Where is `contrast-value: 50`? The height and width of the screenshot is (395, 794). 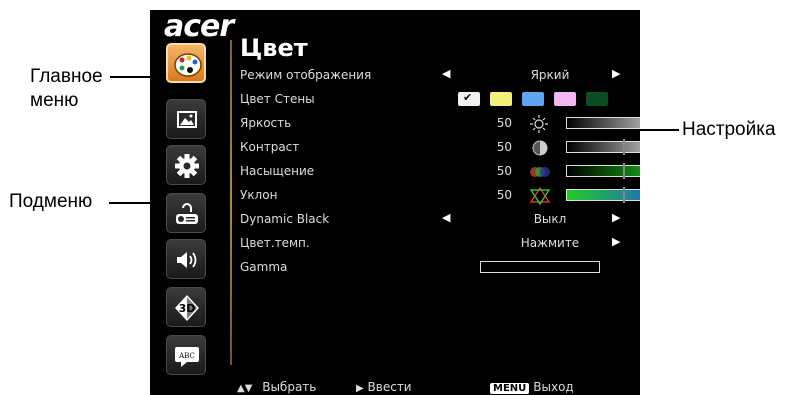 contrast-value: 50 is located at coordinates (504, 147).